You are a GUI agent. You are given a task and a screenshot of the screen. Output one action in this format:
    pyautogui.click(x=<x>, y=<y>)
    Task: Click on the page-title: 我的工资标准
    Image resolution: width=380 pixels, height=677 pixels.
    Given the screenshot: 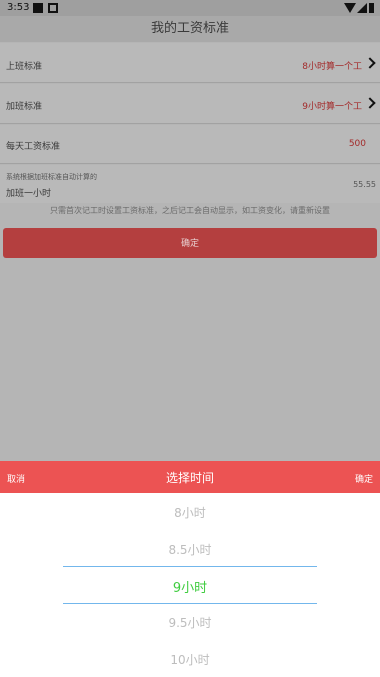 What is the action you would take?
    pyautogui.click(x=190, y=29)
    